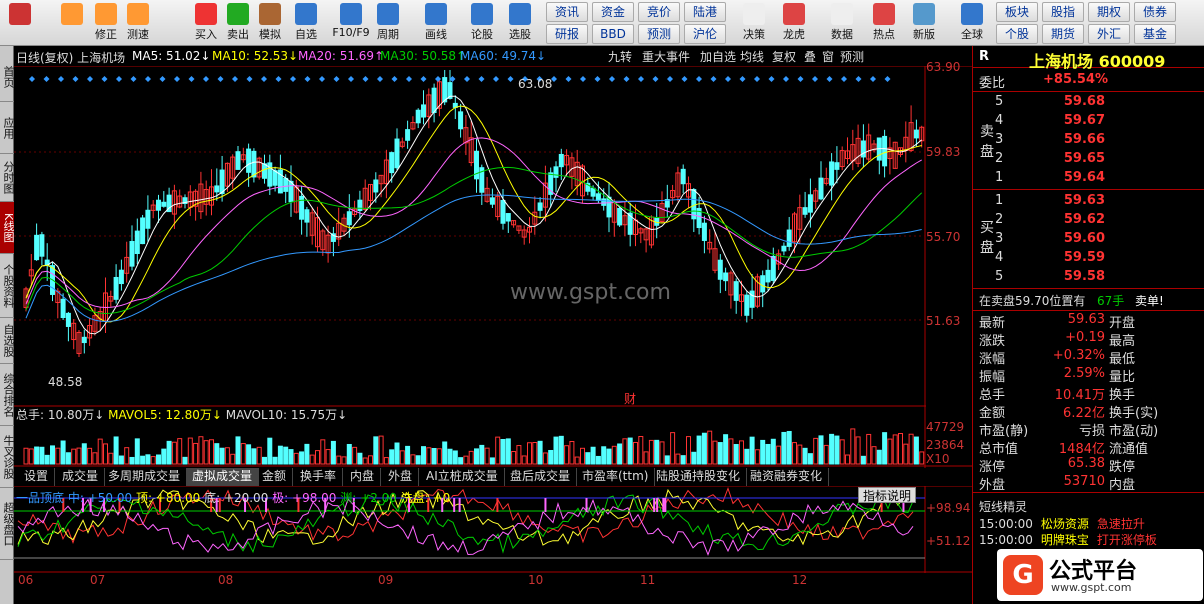 This screenshot has height=604, width=1204. What do you see at coordinates (520, 23) in the screenshot?
I see `toolbar-button-12: 选股` at bounding box center [520, 23].